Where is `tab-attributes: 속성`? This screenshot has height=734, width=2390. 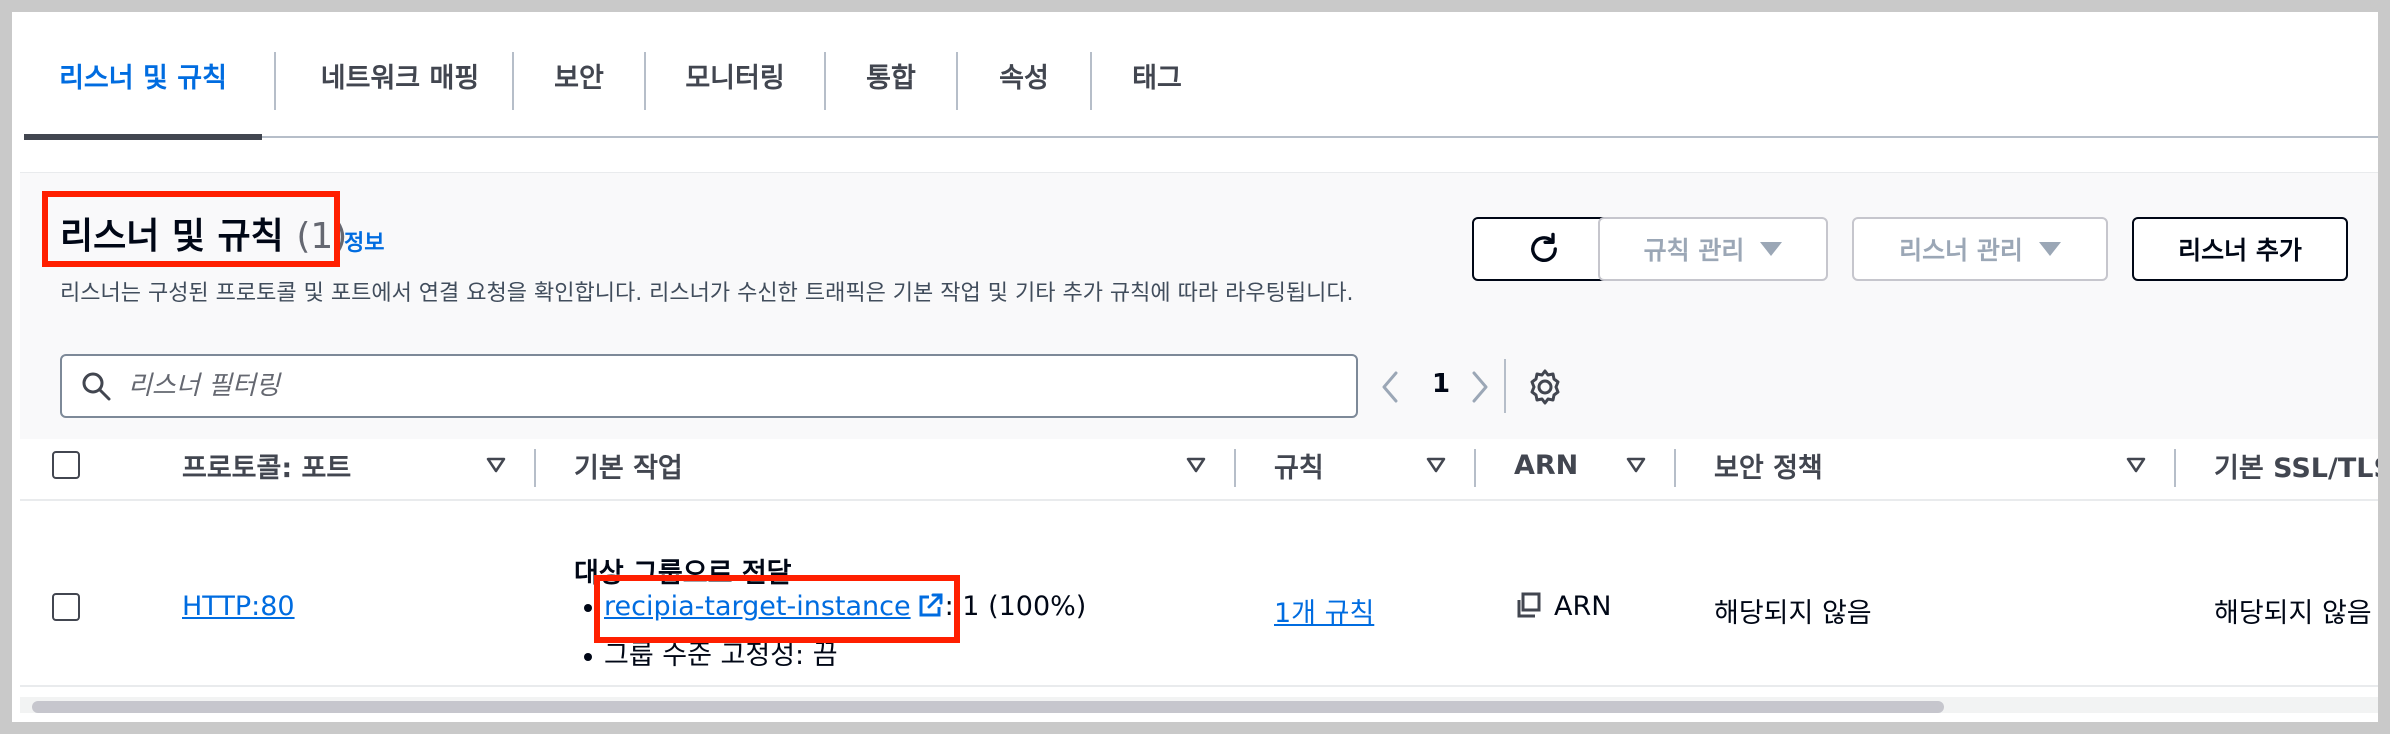 tab-attributes: 속성 is located at coordinates (1024, 75).